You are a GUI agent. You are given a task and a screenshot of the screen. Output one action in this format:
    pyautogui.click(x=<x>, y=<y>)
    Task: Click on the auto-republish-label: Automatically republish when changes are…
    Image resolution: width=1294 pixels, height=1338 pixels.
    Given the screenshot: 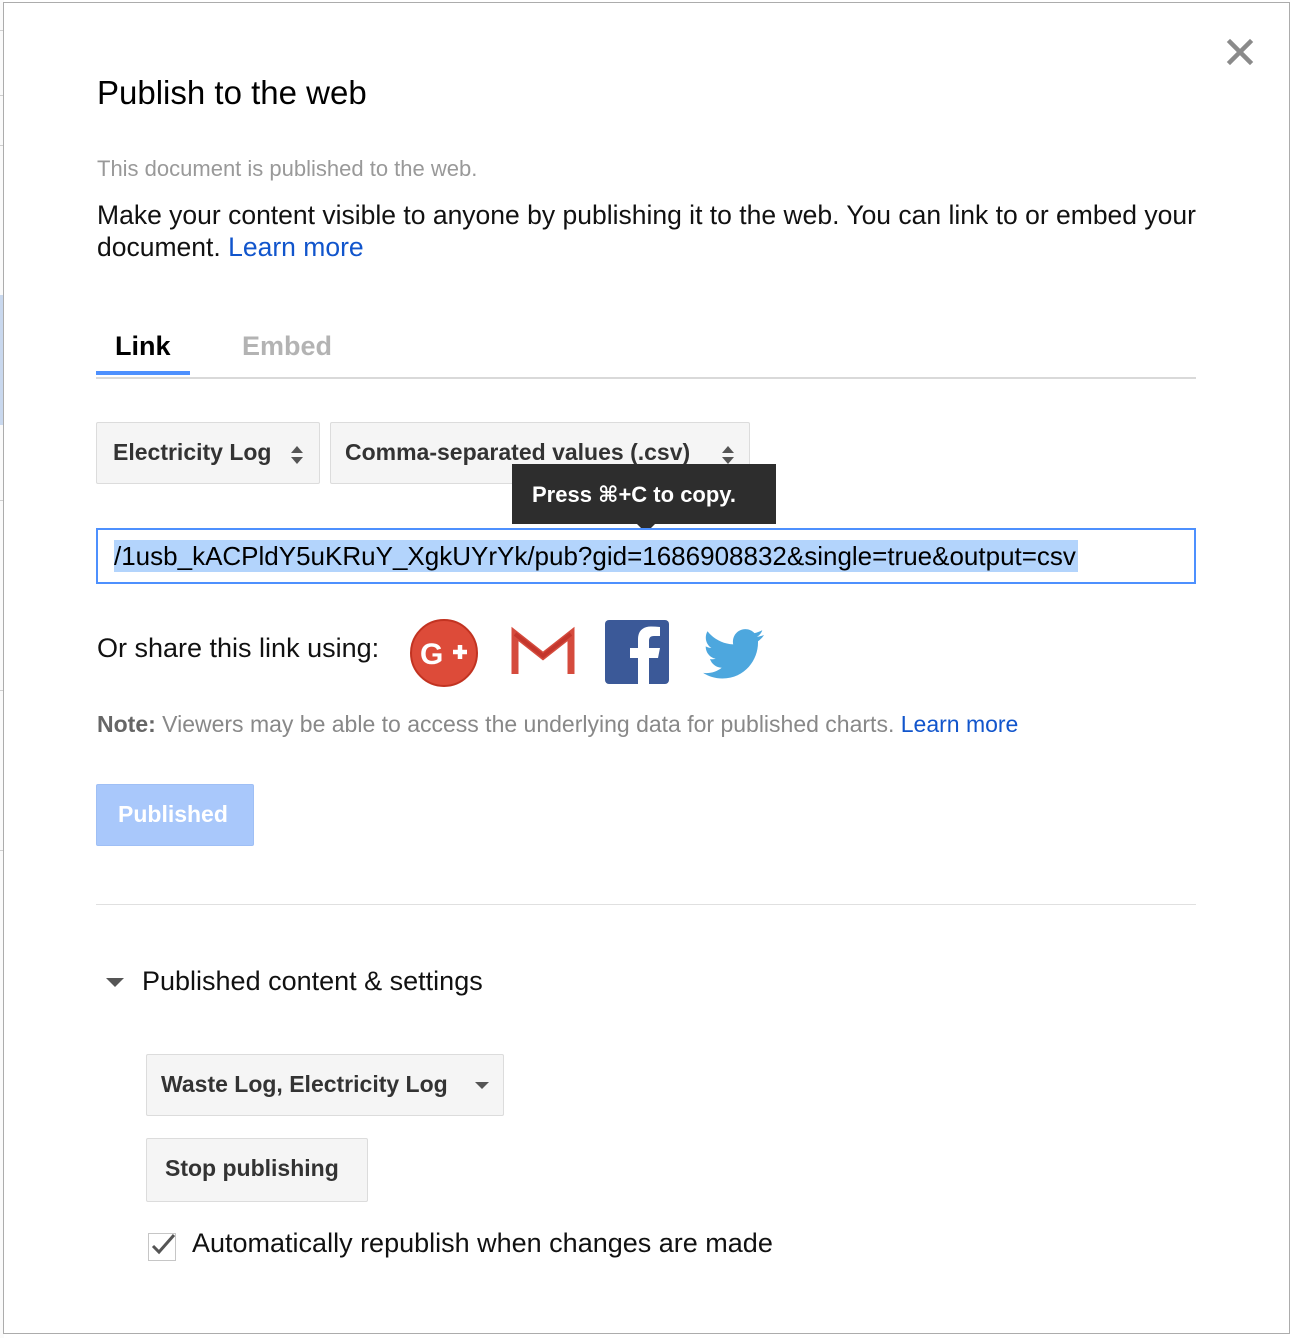 What is the action you would take?
    pyautogui.click(x=482, y=1243)
    